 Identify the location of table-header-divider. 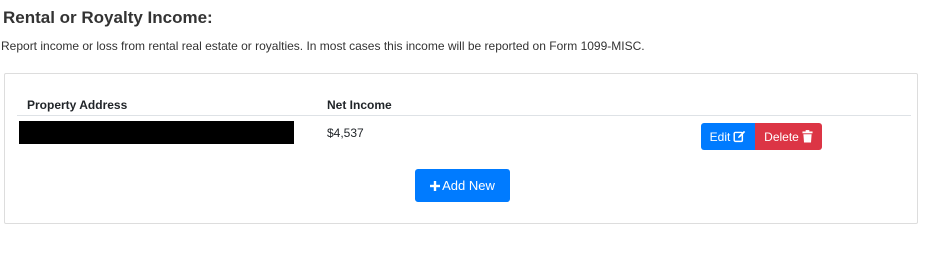
(464, 115).